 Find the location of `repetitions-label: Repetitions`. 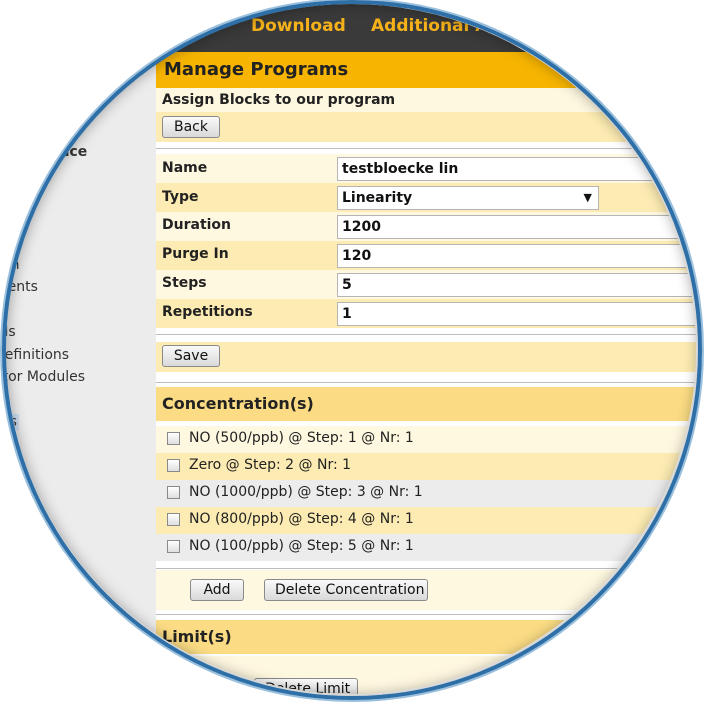

repetitions-label: Repetitions is located at coordinates (207, 312).